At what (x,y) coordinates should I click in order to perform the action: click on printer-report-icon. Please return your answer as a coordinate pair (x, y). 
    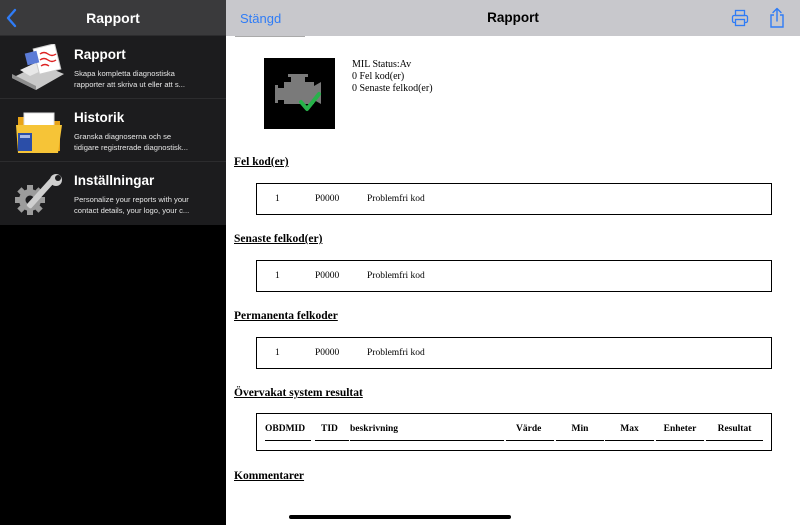
    Looking at the image, I should click on (38, 67).